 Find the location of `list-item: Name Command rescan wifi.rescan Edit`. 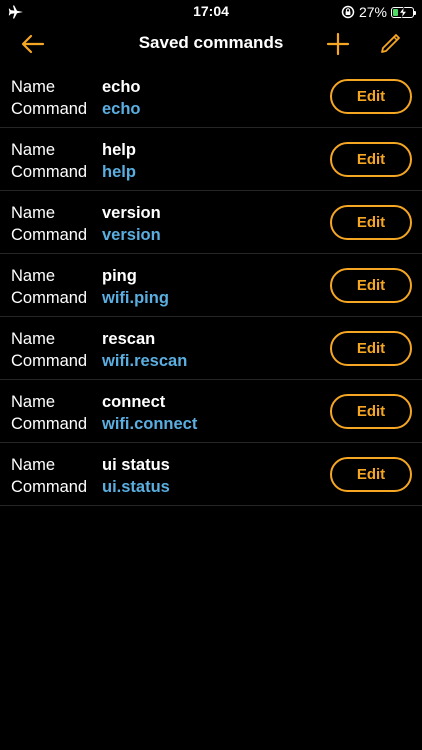

list-item: Name Command rescan wifi.rescan Edit is located at coordinates (211, 348).